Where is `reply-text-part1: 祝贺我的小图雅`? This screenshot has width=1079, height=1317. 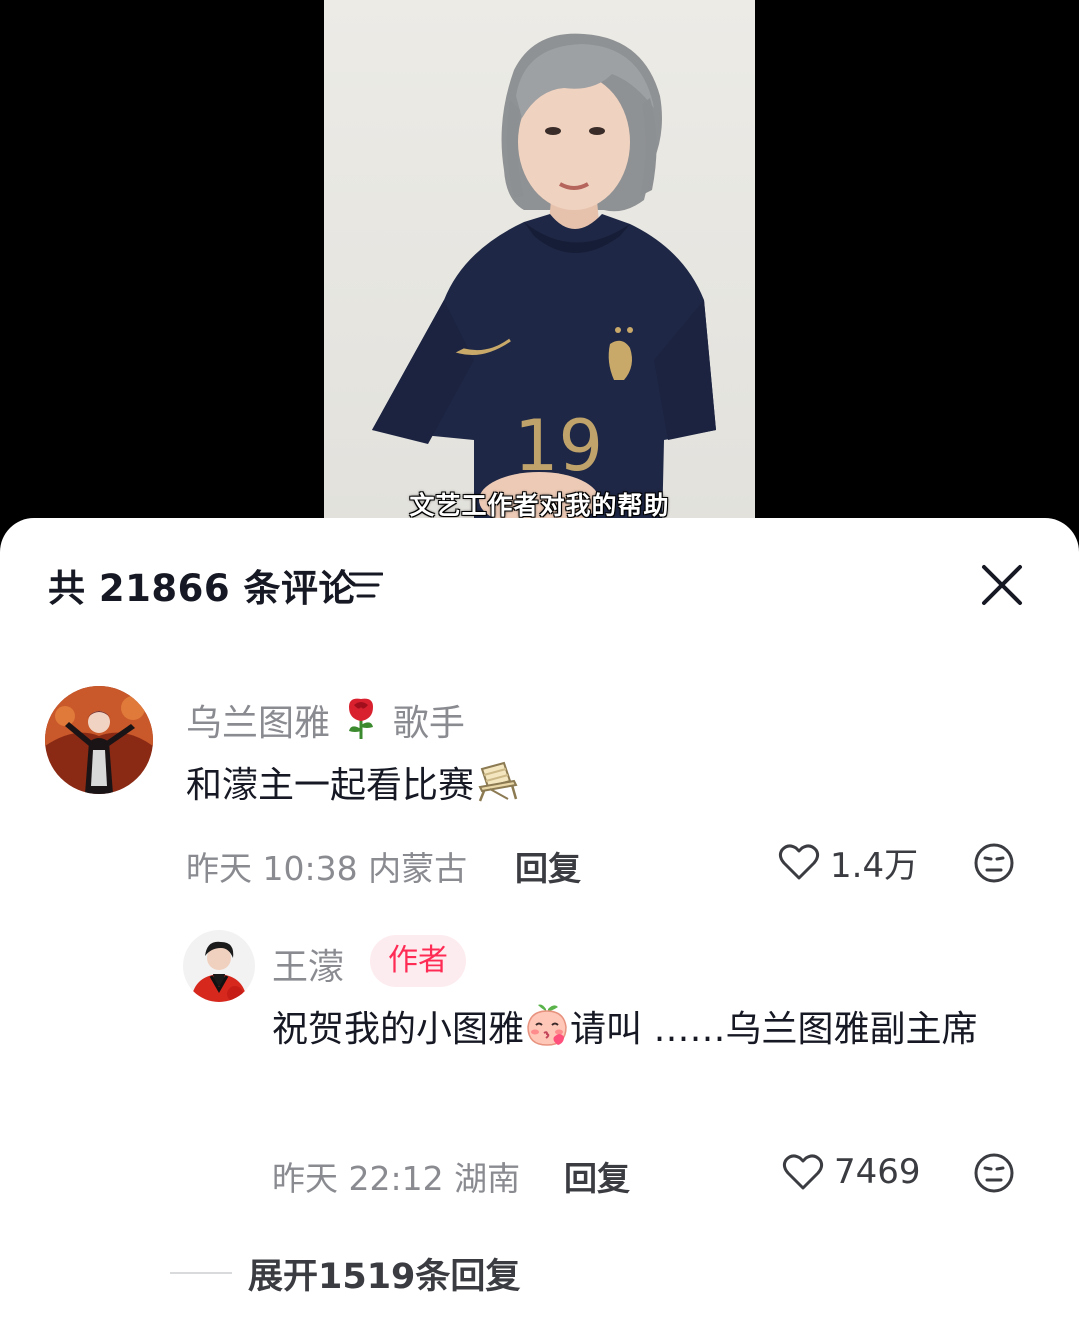
reply-text-part1: 祝贺我的小图雅 is located at coordinates (398, 1029).